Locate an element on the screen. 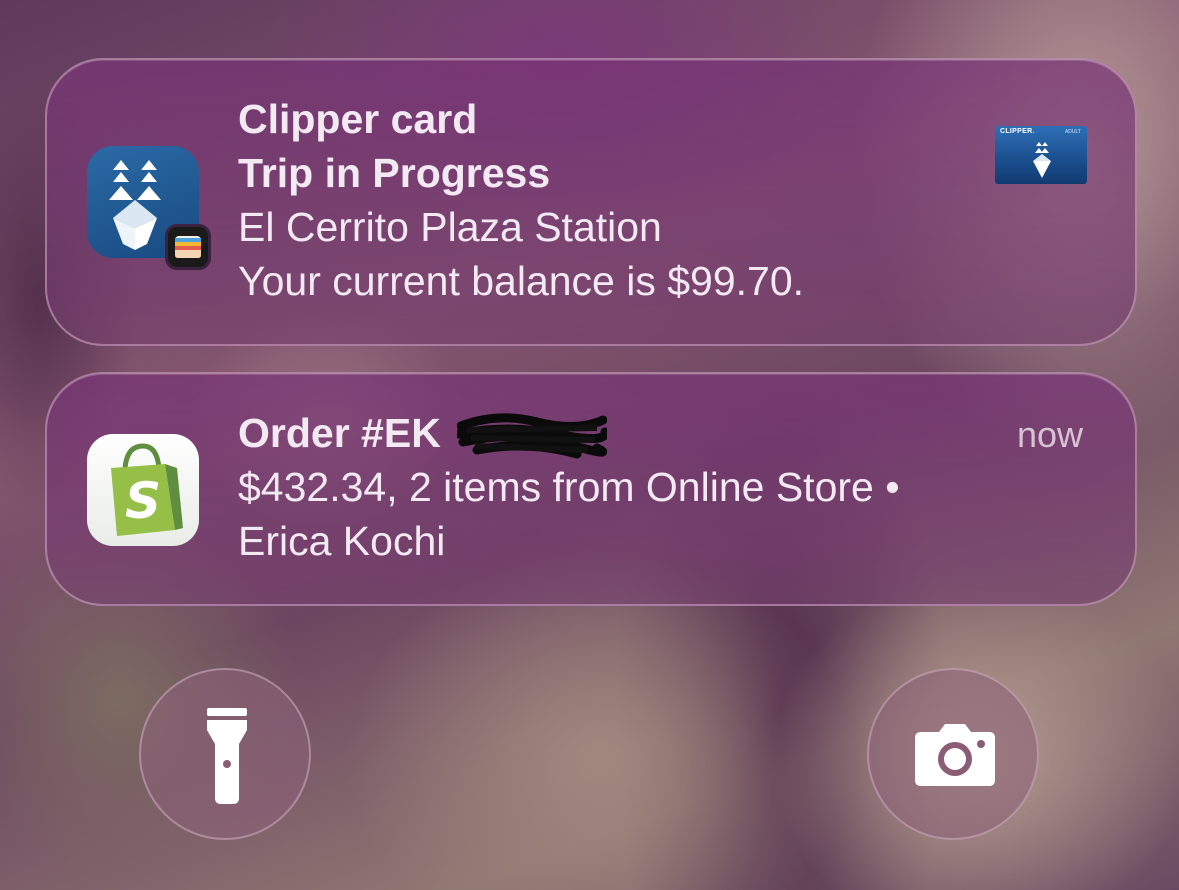 This screenshot has height=890, width=1179. flashlight-button is located at coordinates (225, 754).